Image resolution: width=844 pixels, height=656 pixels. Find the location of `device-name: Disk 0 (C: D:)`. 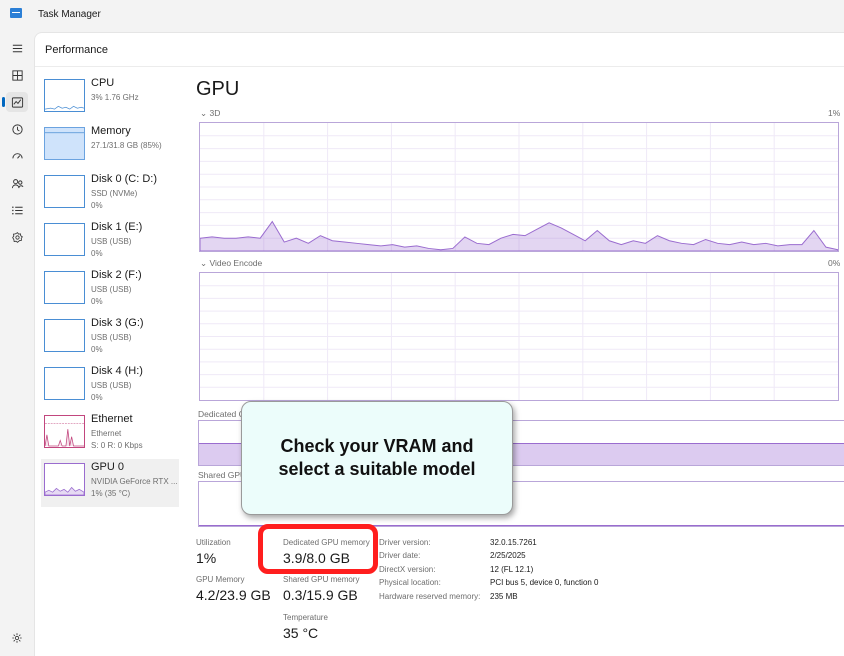

device-name: Disk 0 (C: D:) is located at coordinates (124, 179).